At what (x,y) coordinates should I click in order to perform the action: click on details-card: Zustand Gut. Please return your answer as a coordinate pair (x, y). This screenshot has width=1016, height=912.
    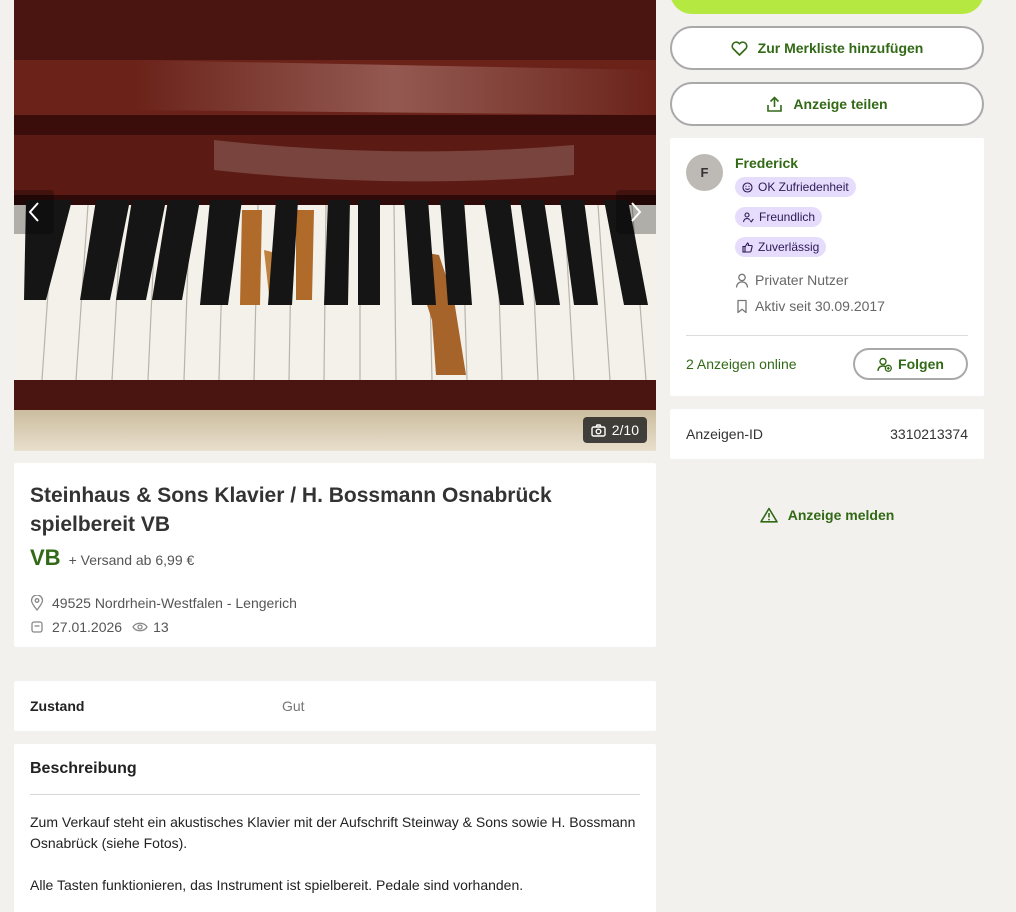
    Looking at the image, I should click on (335, 706).